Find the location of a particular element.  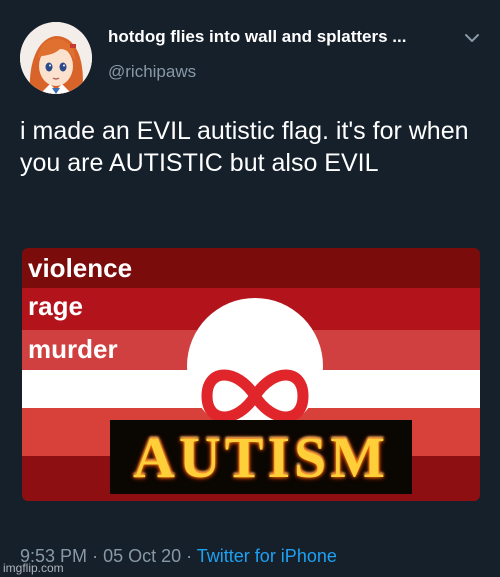

autism-banner: AUTISM is located at coordinates (261, 457).